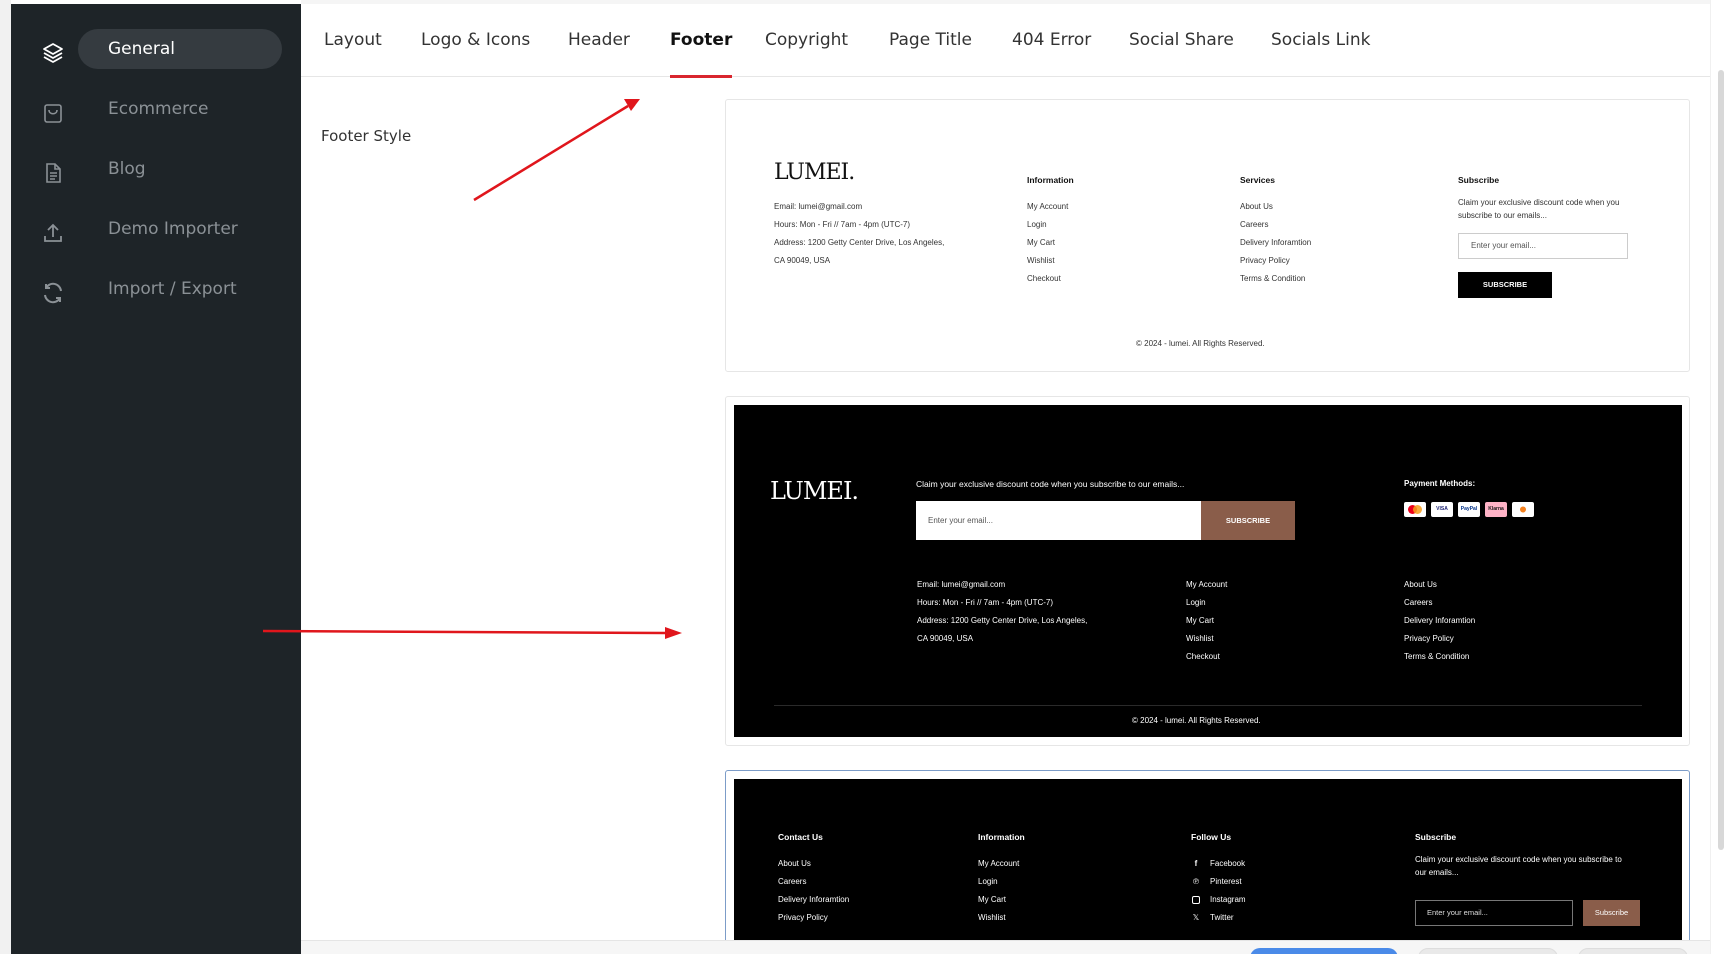 This screenshot has height=954, width=1736. What do you see at coordinates (1611, 913) in the screenshot?
I see `footer-subscribe-button: Subscribe` at bounding box center [1611, 913].